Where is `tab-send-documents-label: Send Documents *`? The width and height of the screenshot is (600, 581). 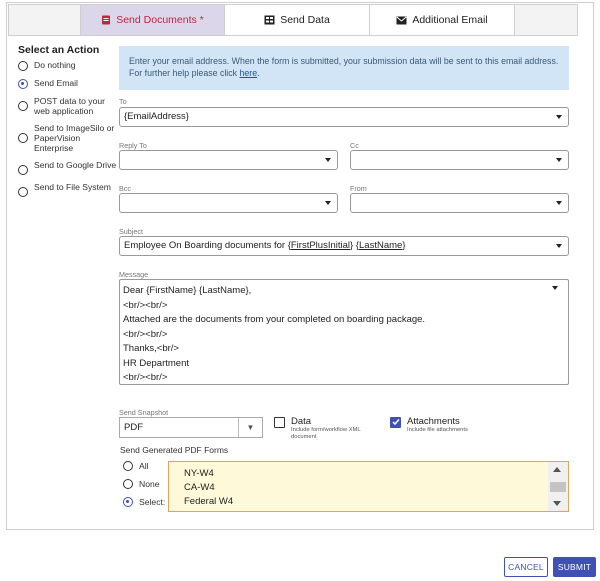 tab-send-documents-label: Send Documents * is located at coordinates (160, 20).